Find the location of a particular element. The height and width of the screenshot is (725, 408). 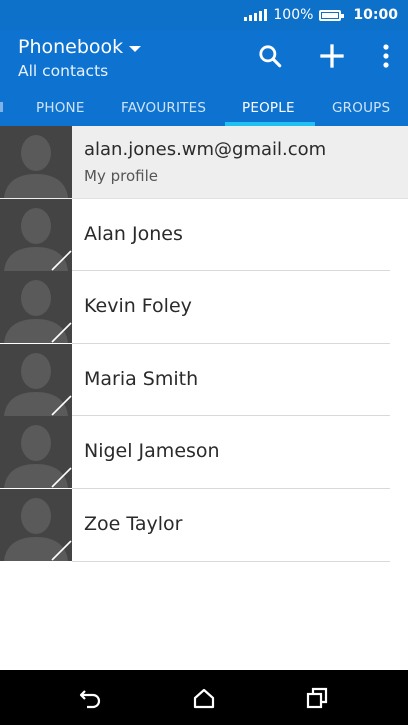

tab-people: PEOPLE is located at coordinates (268, 108).